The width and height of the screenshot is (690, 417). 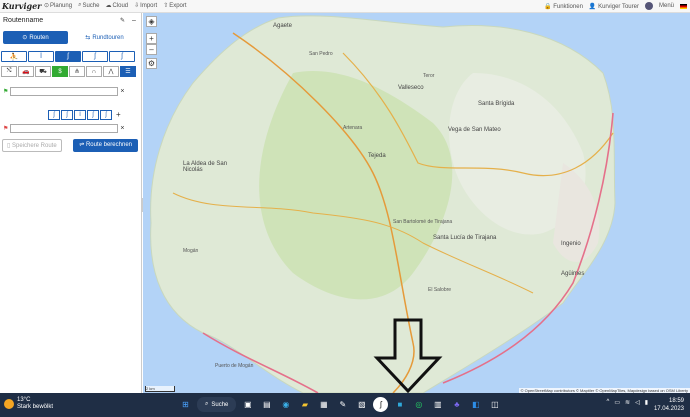 I want to click on import-icon: ⇩, so click(x=137, y=6).